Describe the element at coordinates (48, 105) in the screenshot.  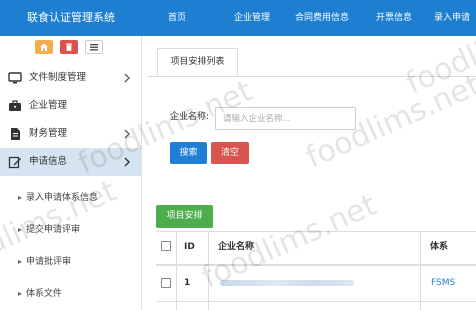
I see `sidebar-item-label: 企业管理` at that location.